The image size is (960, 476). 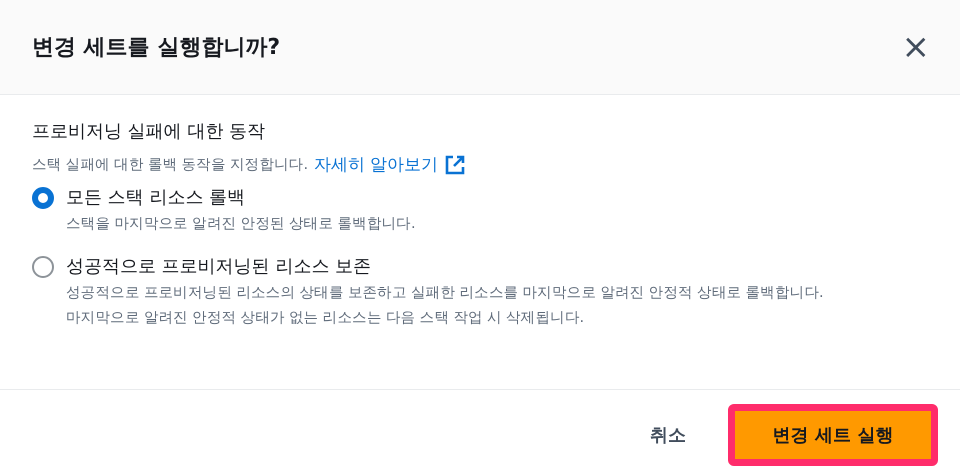 I want to click on learn-more-link: 자세히 알아보기, so click(x=376, y=164).